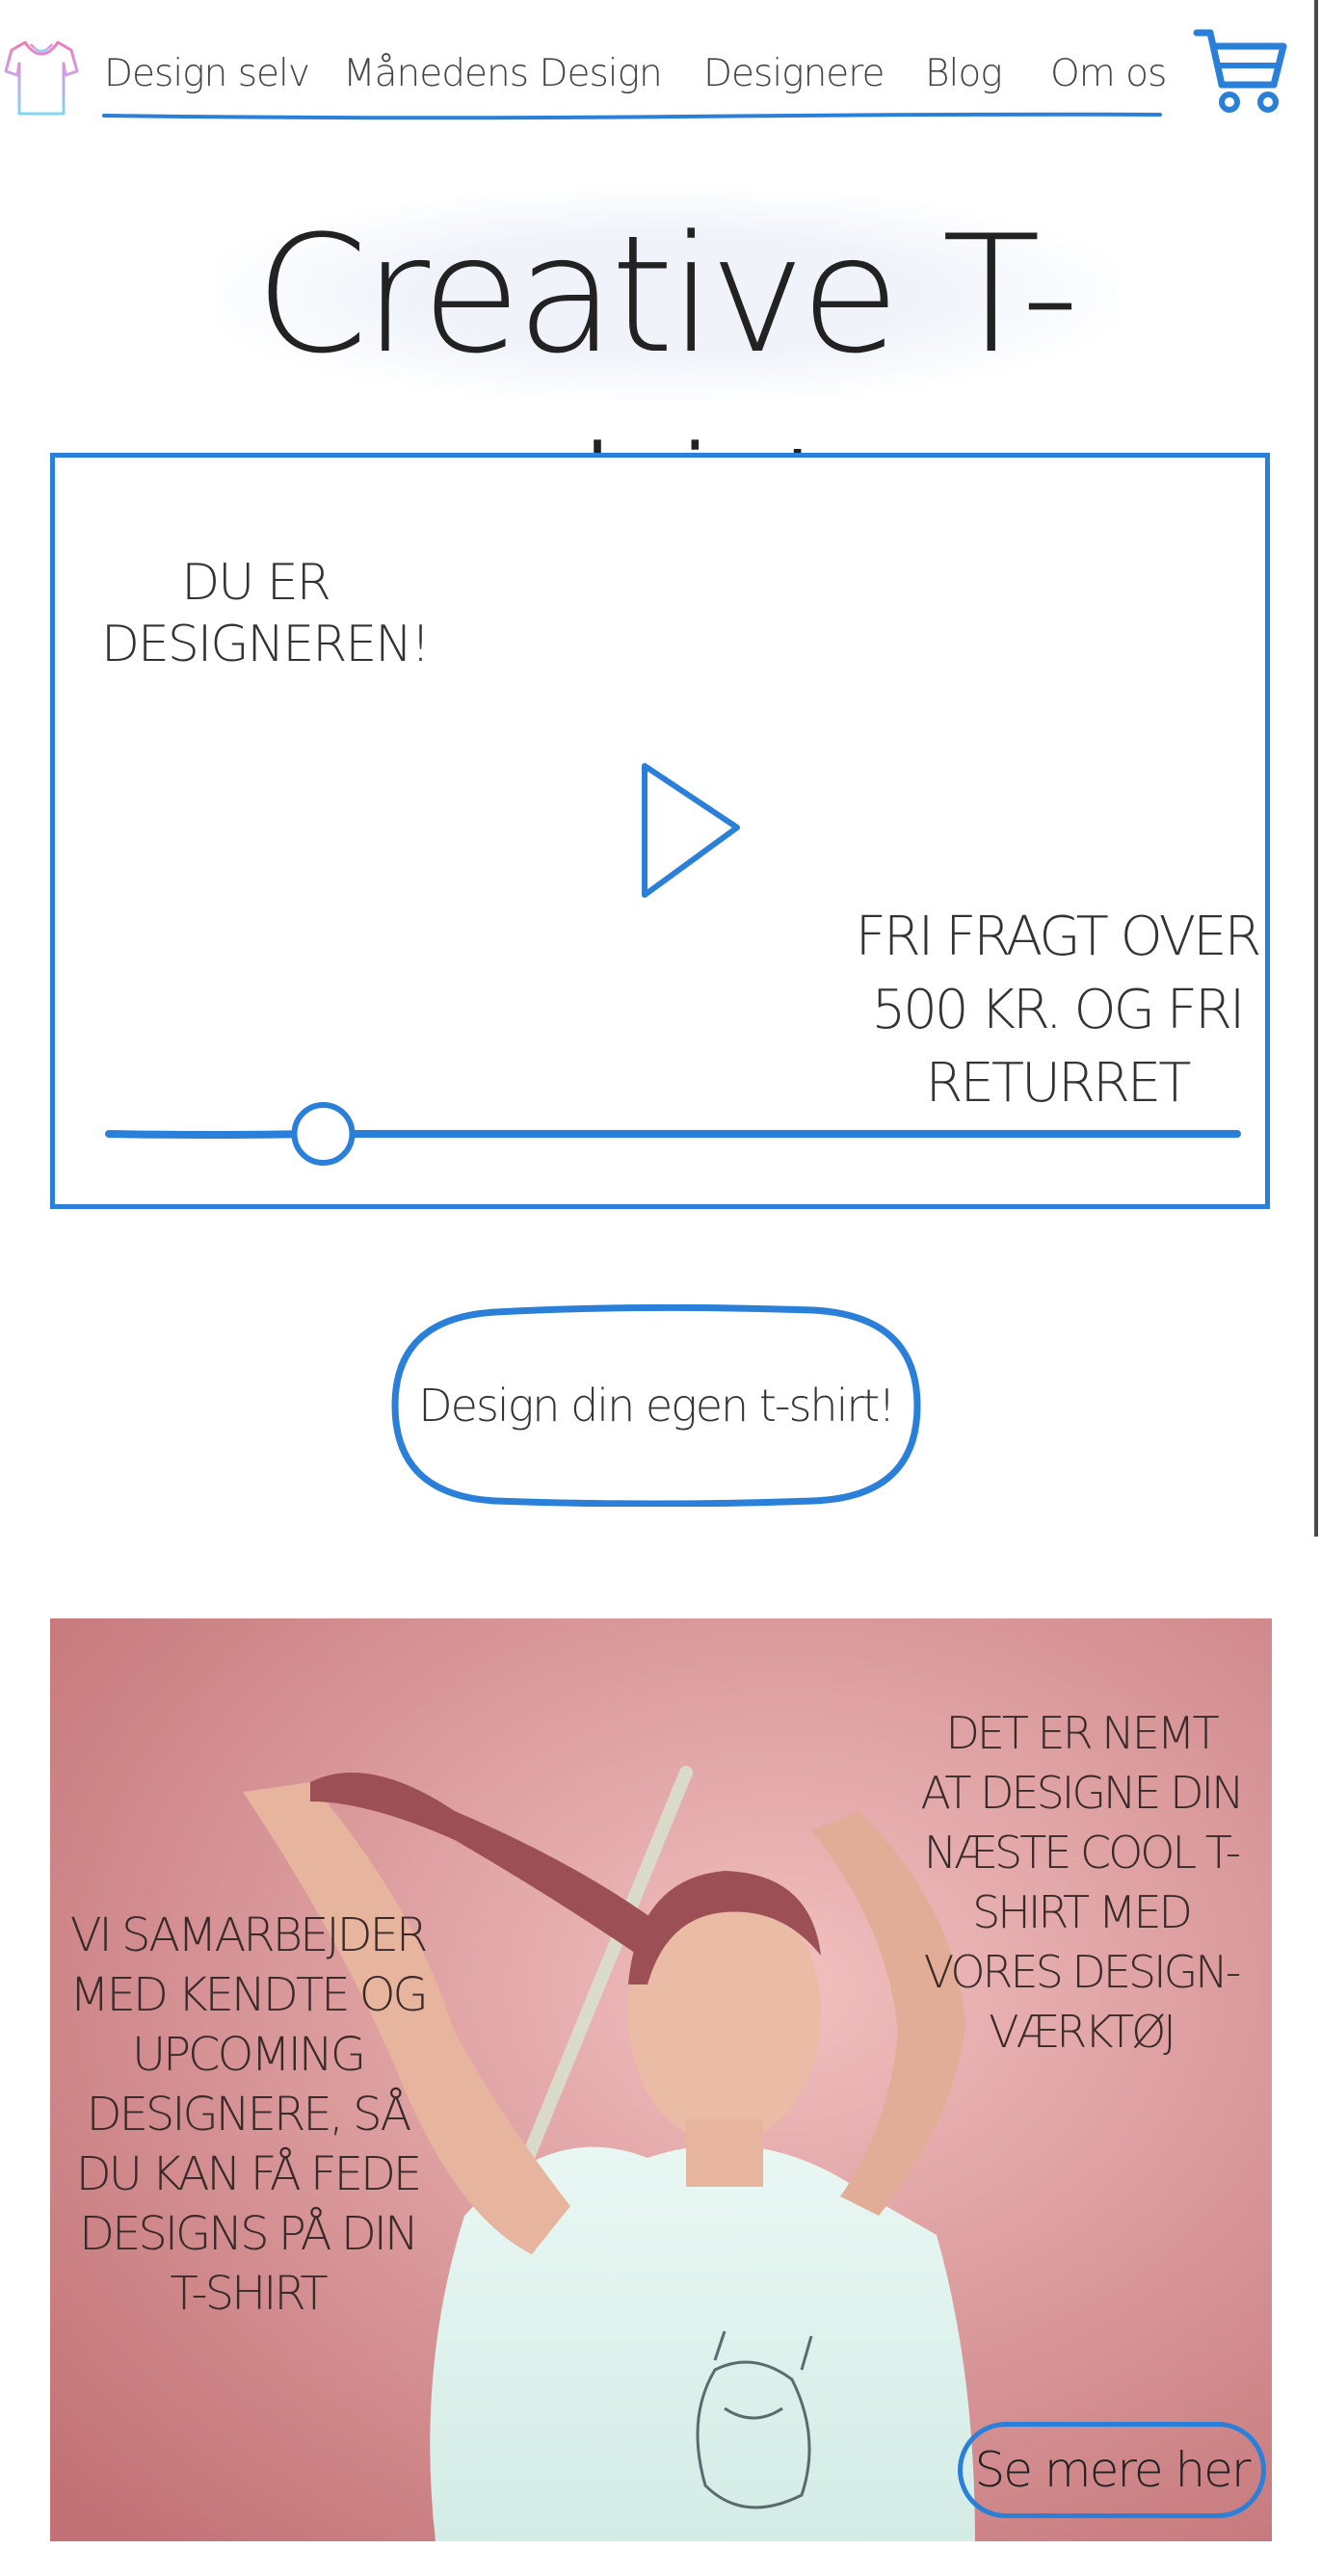 The image size is (1321, 2576). I want to click on cart-icon, so click(1241, 71).